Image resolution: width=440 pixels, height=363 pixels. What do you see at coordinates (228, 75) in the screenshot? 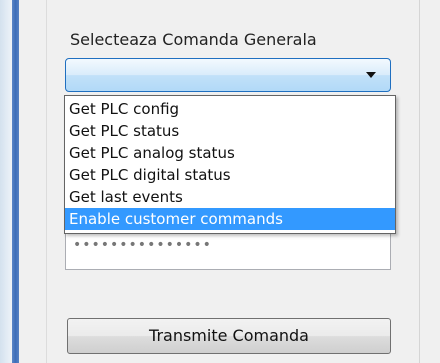
I see `command-combobox` at bounding box center [228, 75].